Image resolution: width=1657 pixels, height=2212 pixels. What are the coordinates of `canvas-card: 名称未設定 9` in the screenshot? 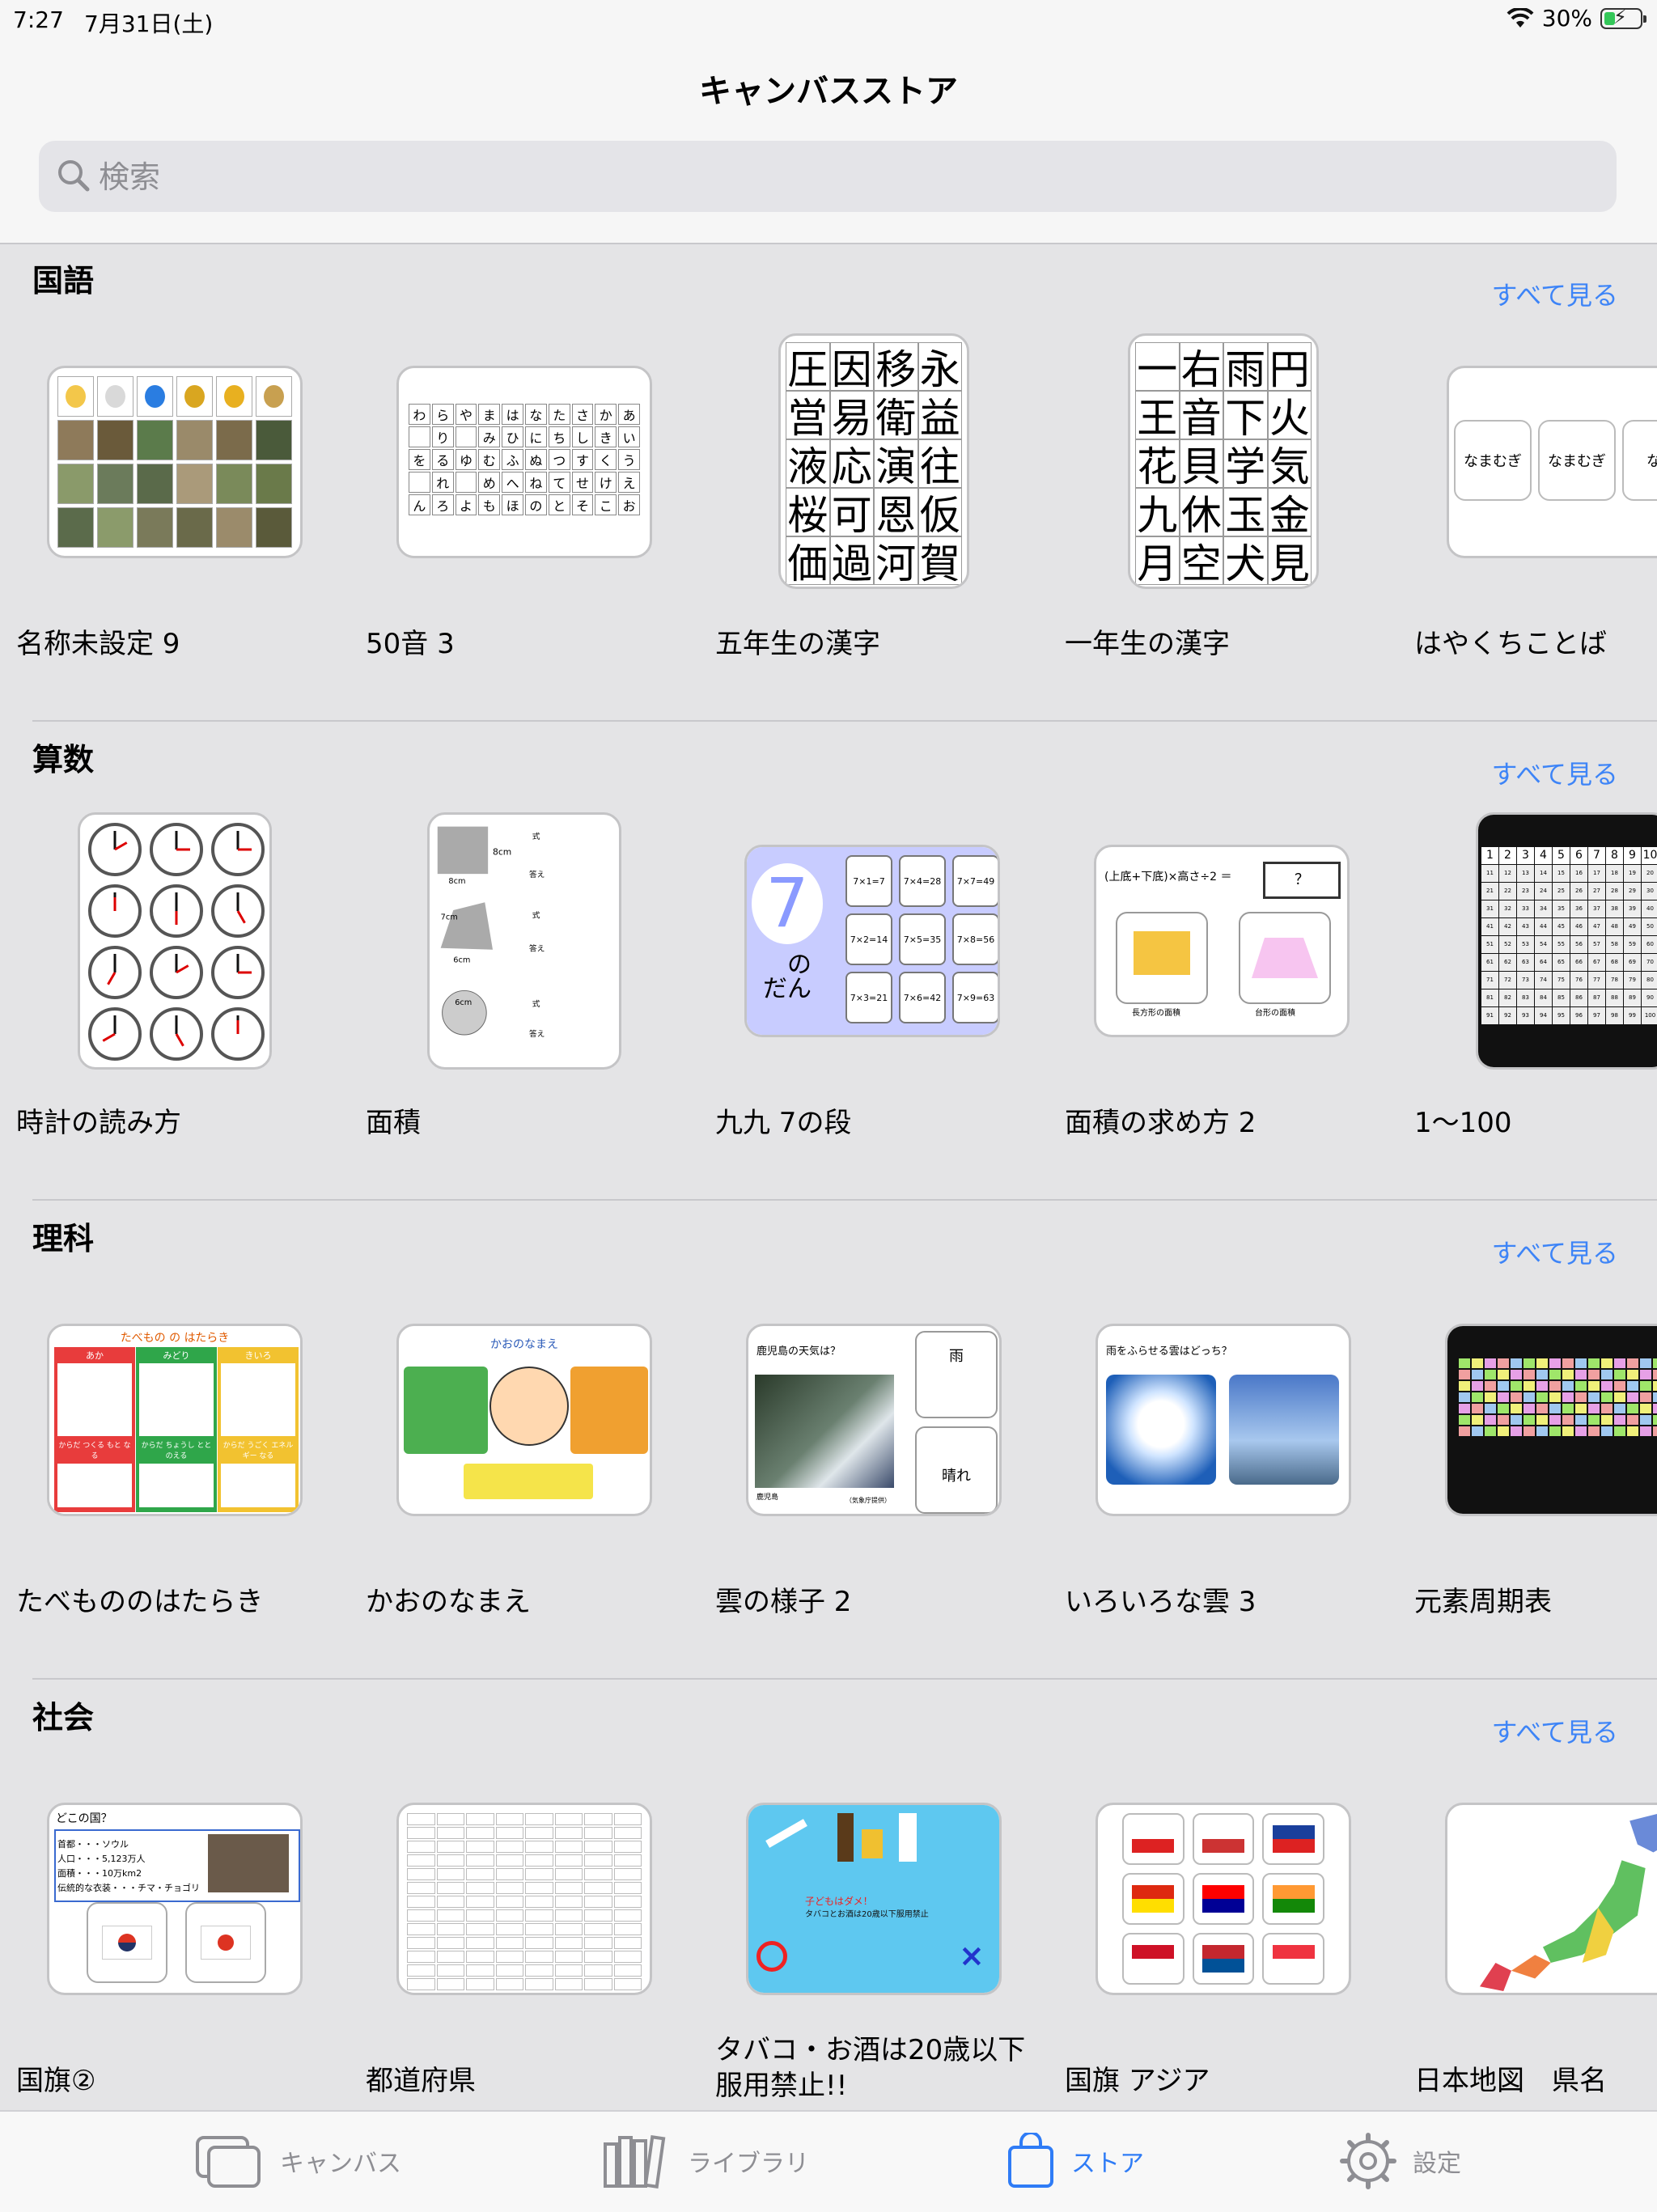 It's located at (175, 482).